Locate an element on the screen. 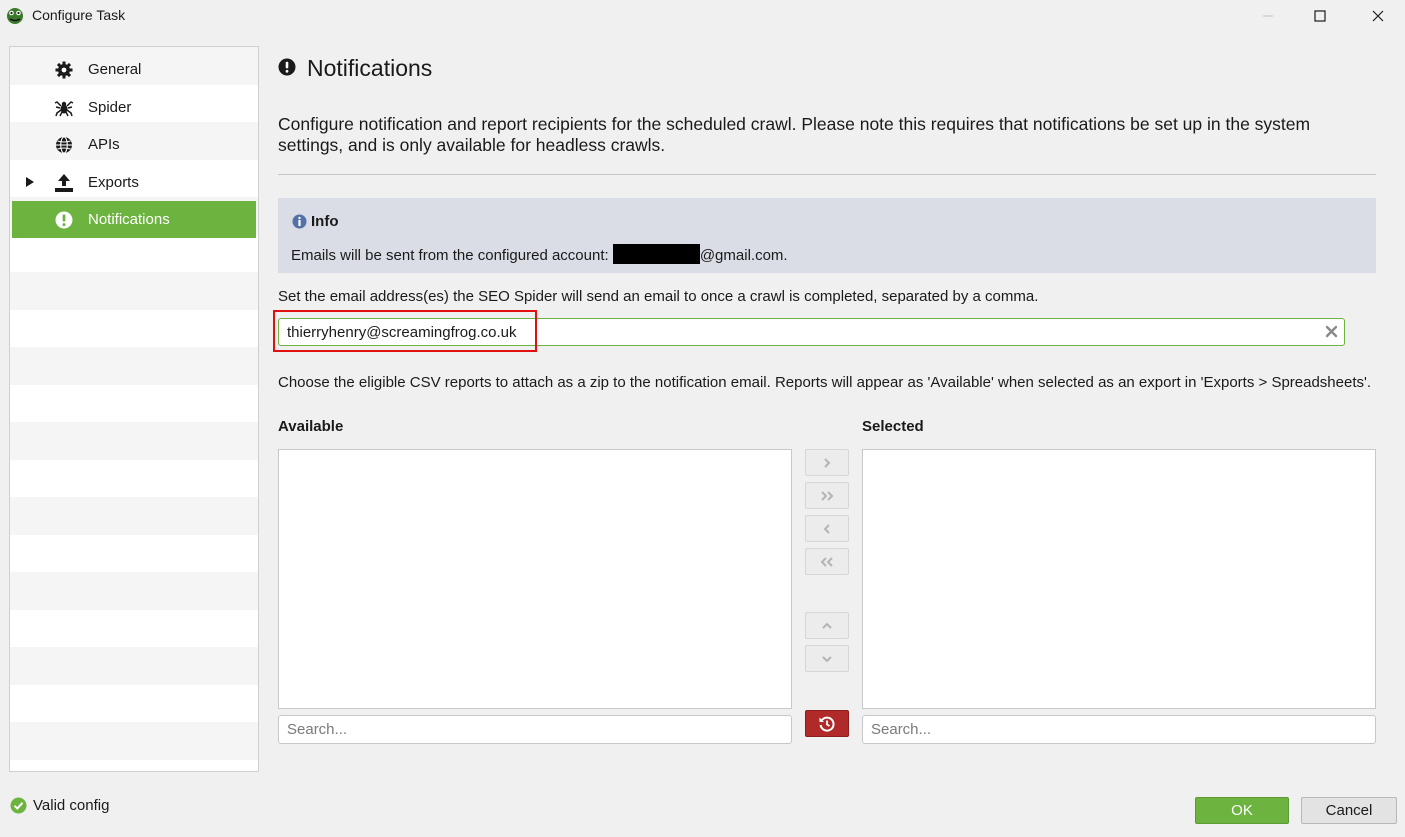  minimize-button is located at coordinates (1268, 16).